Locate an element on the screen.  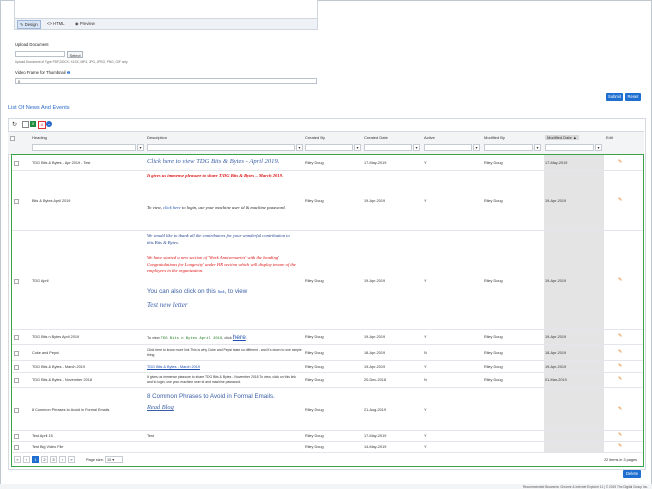
upload-document-label: Upload Document is located at coordinates (32, 44).